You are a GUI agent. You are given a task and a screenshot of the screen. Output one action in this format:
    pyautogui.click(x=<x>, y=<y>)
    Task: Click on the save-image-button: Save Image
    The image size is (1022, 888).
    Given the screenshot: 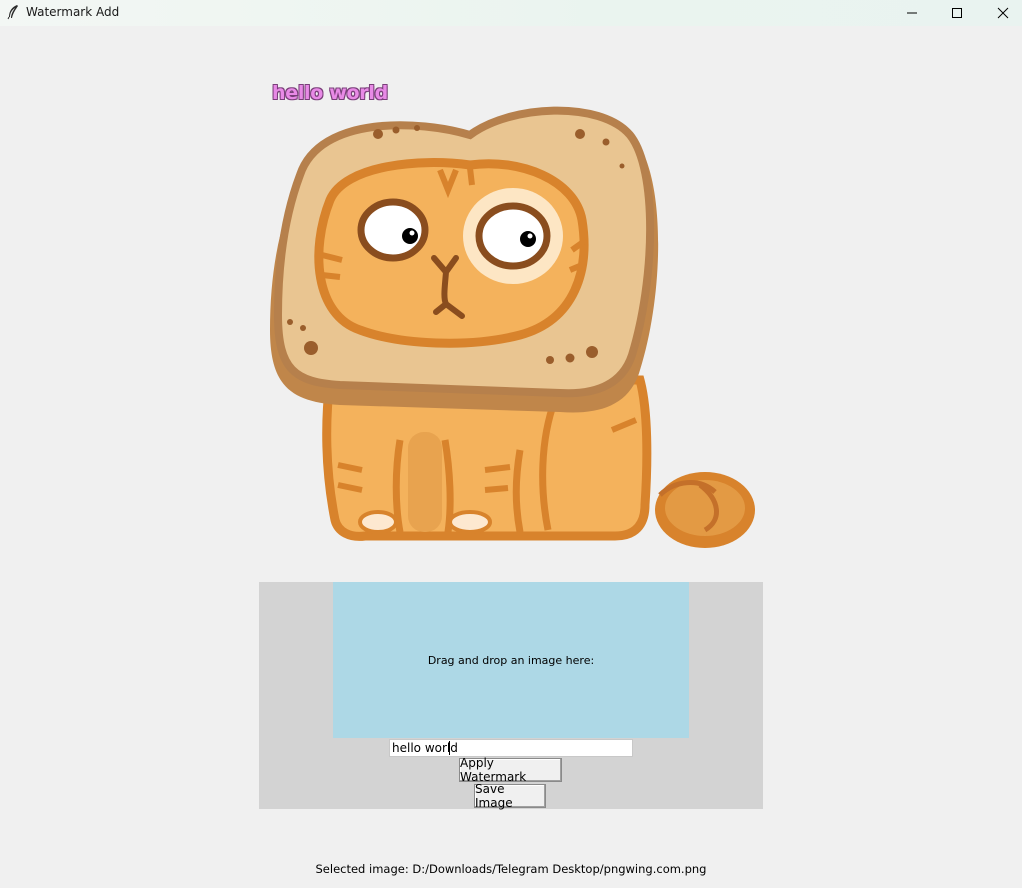 What is the action you would take?
    pyautogui.click(x=510, y=796)
    